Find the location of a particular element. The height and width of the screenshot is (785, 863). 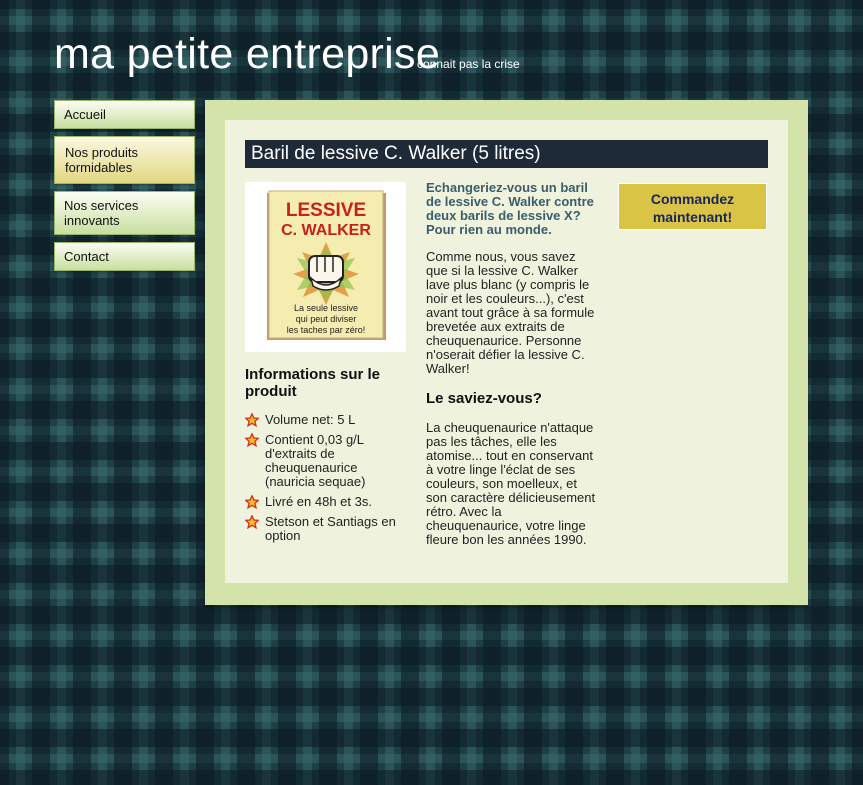

list-item: Livré en 48h et 3s. is located at coordinates (327, 502).